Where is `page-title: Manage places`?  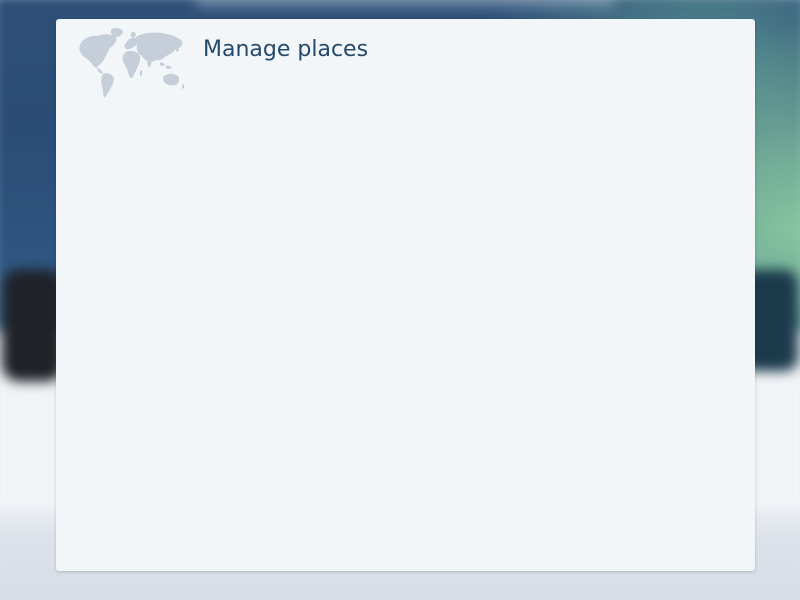
page-title: Manage places is located at coordinates (286, 49).